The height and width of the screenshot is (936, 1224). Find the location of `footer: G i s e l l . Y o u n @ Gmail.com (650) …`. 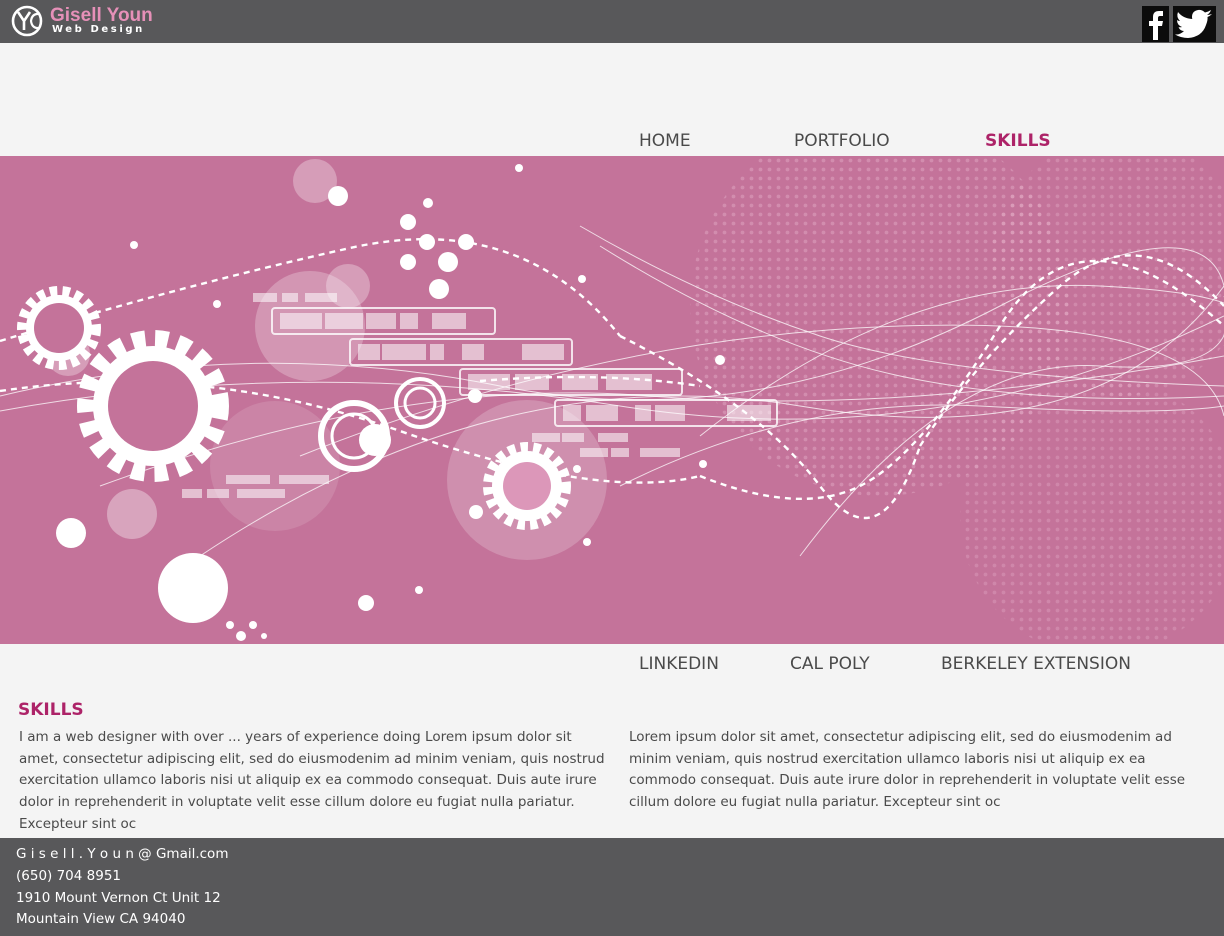

footer: G i s e l l . Y o u n @ Gmail.com (650) … is located at coordinates (612, 887).